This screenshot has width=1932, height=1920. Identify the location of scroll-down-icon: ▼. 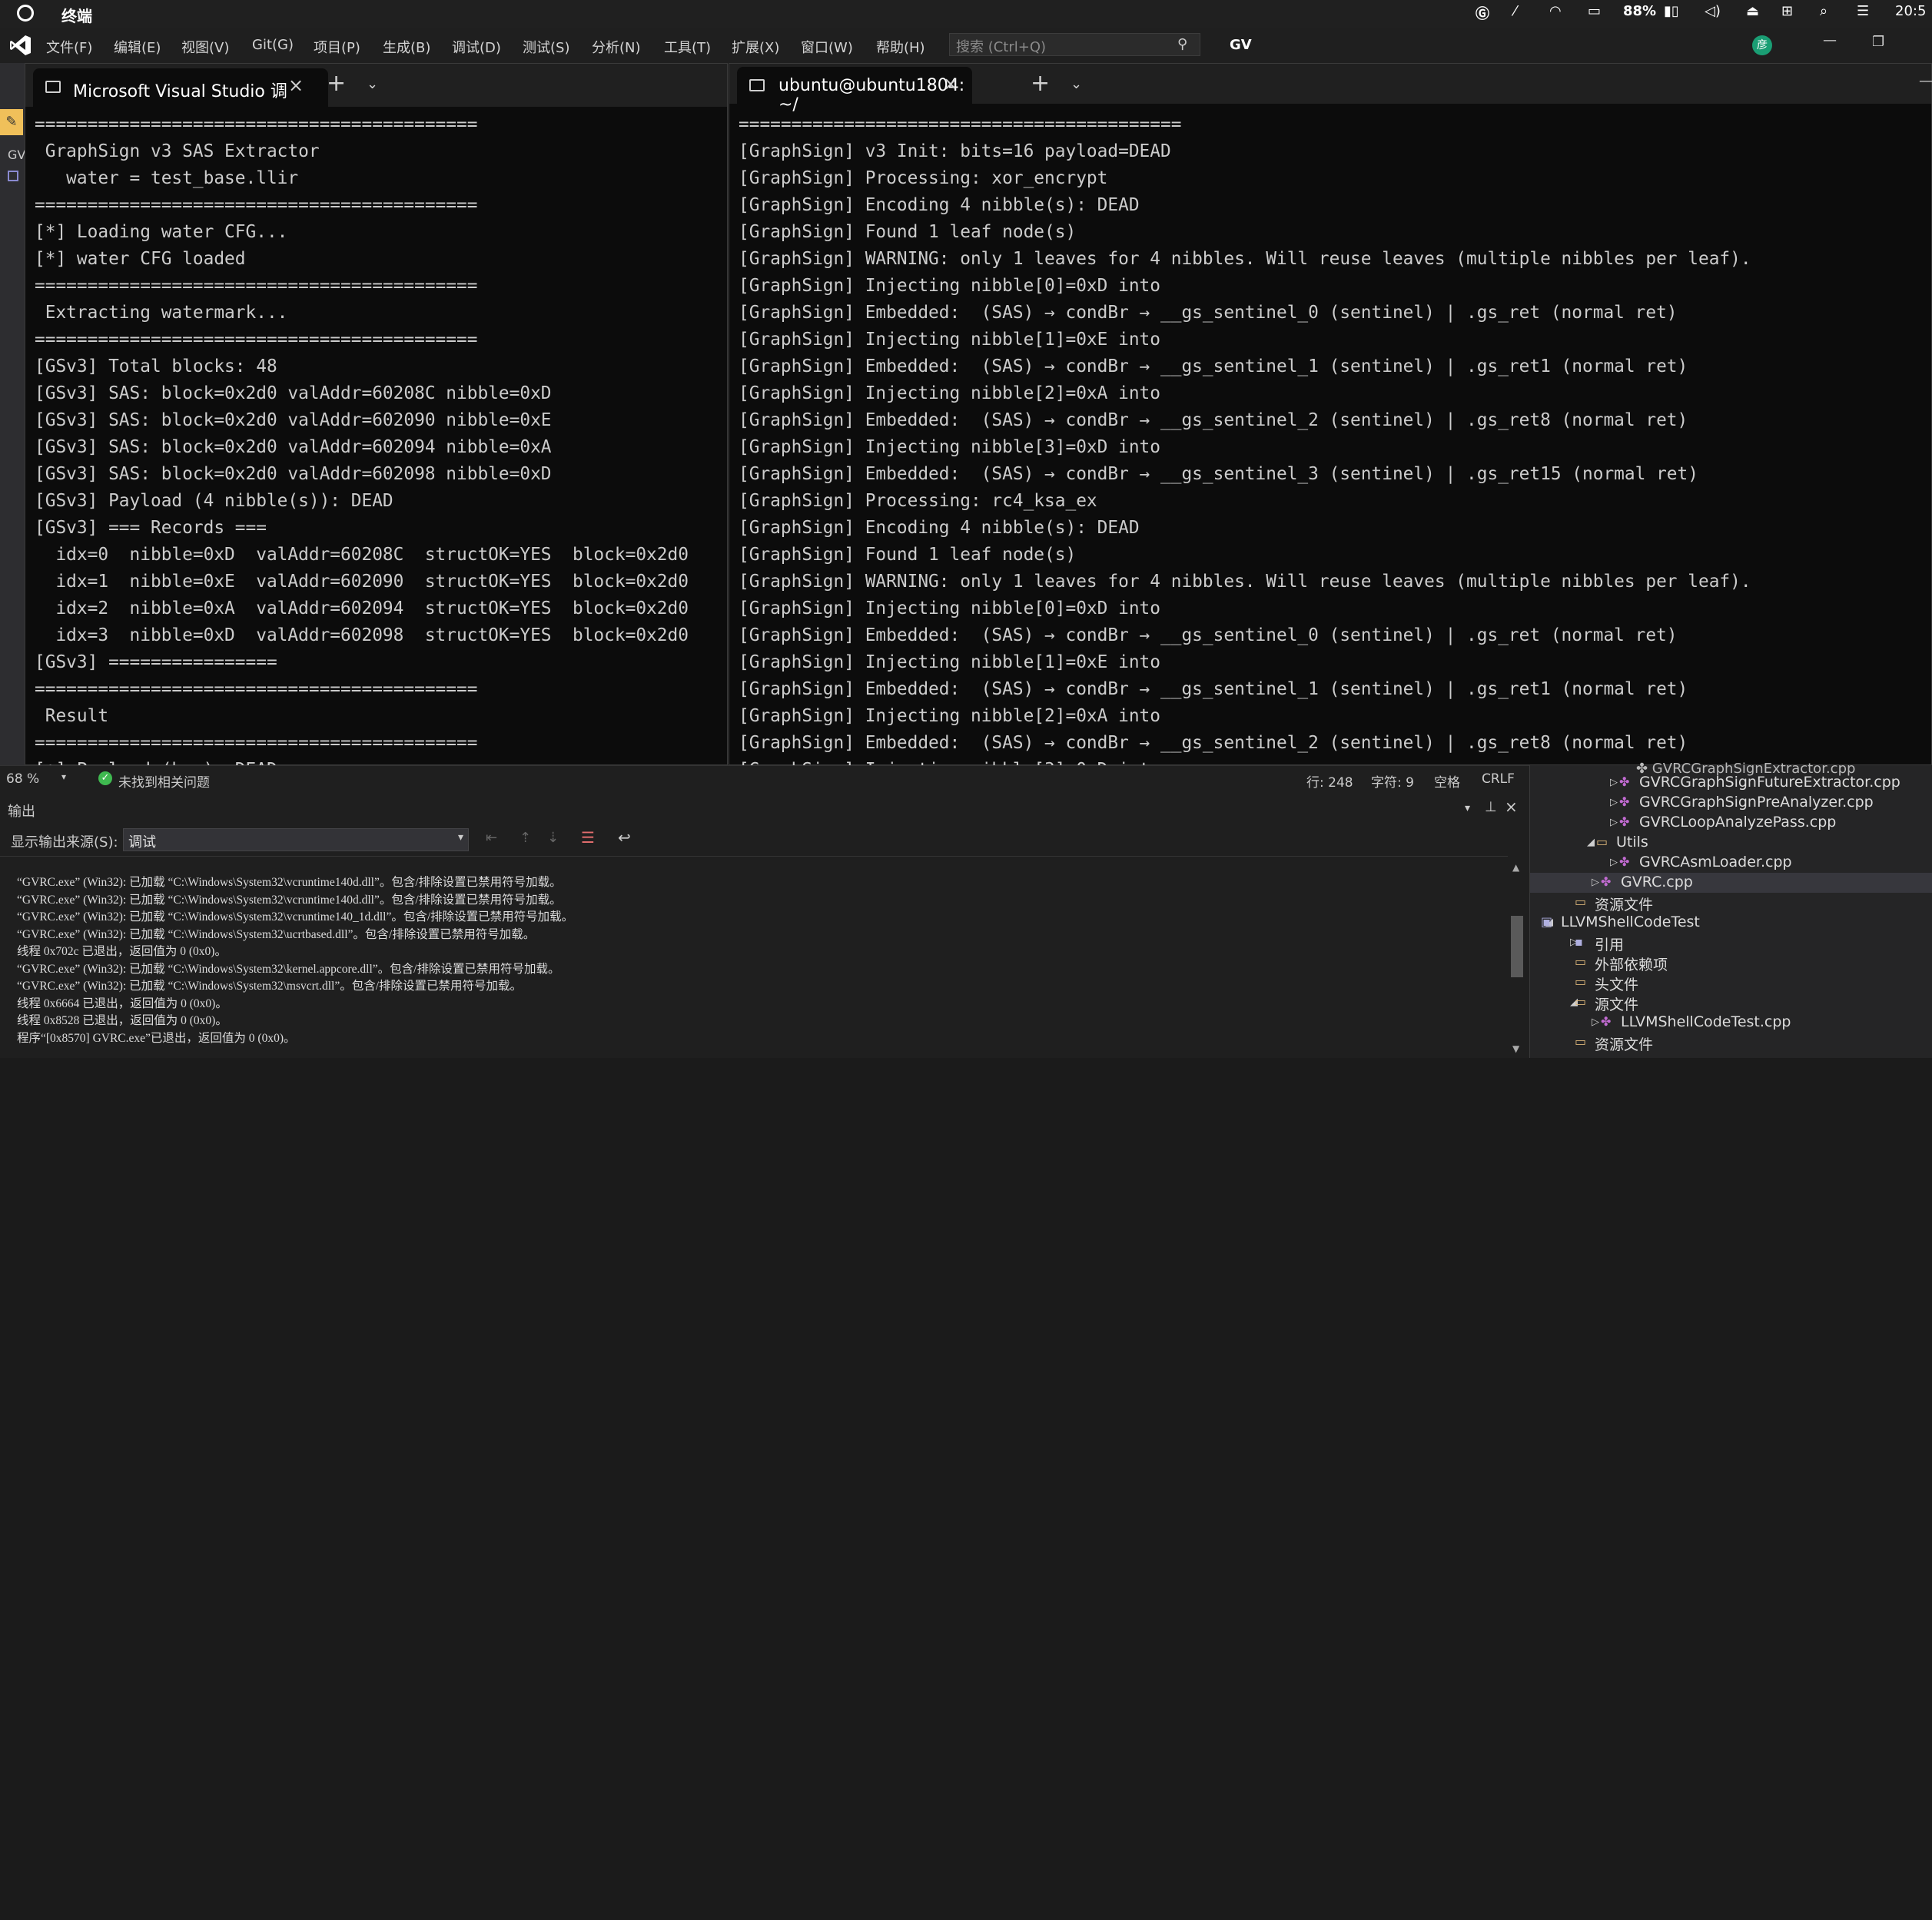
(1515, 1048).